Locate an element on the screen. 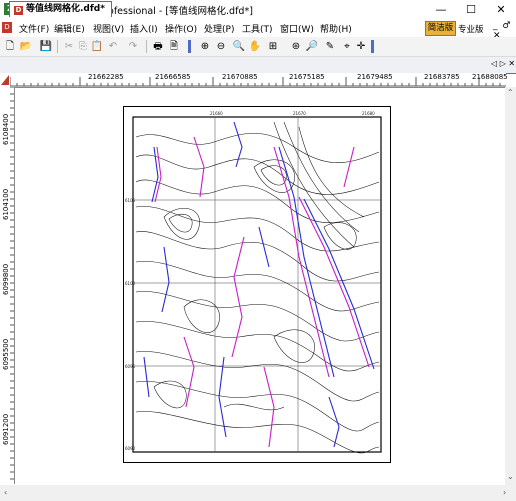  ruler-y-label: 6099800 is located at coordinates (6, 279).